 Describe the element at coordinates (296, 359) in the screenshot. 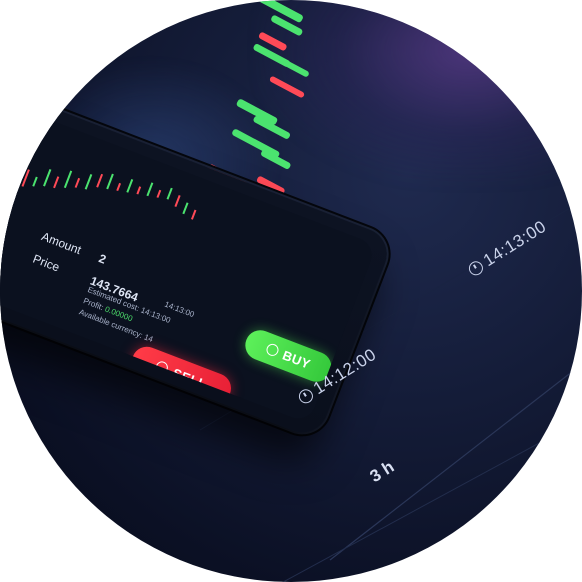

I see `buy-label: BUY` at that location.